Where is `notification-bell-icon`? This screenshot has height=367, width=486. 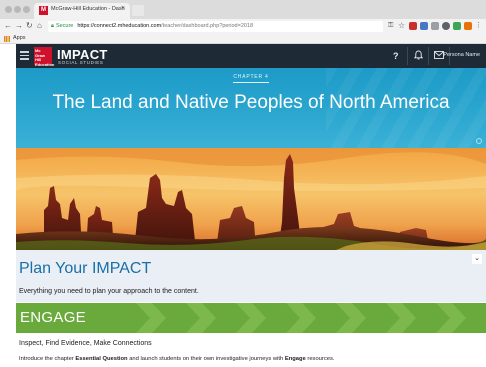
notification-bell-icon is located at coordinates (418, 56).